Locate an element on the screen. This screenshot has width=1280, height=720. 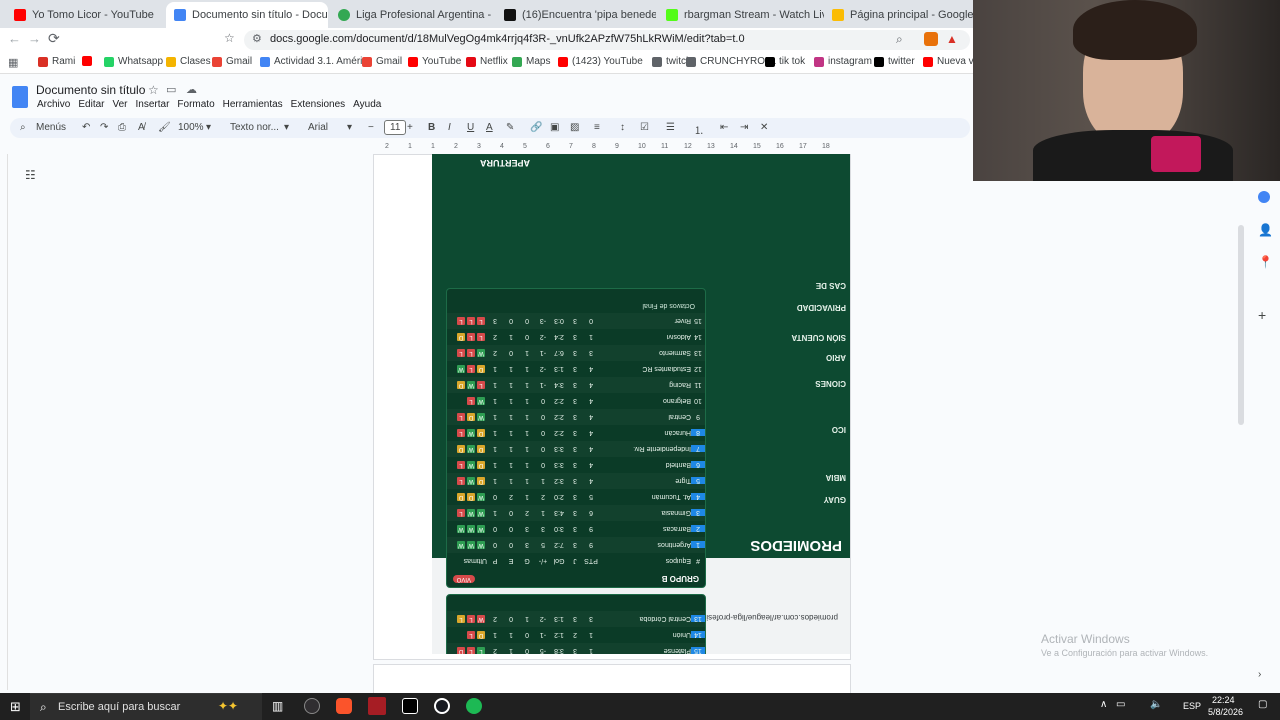
bookmark-item: Gmail is located at coordinates (382, 61).